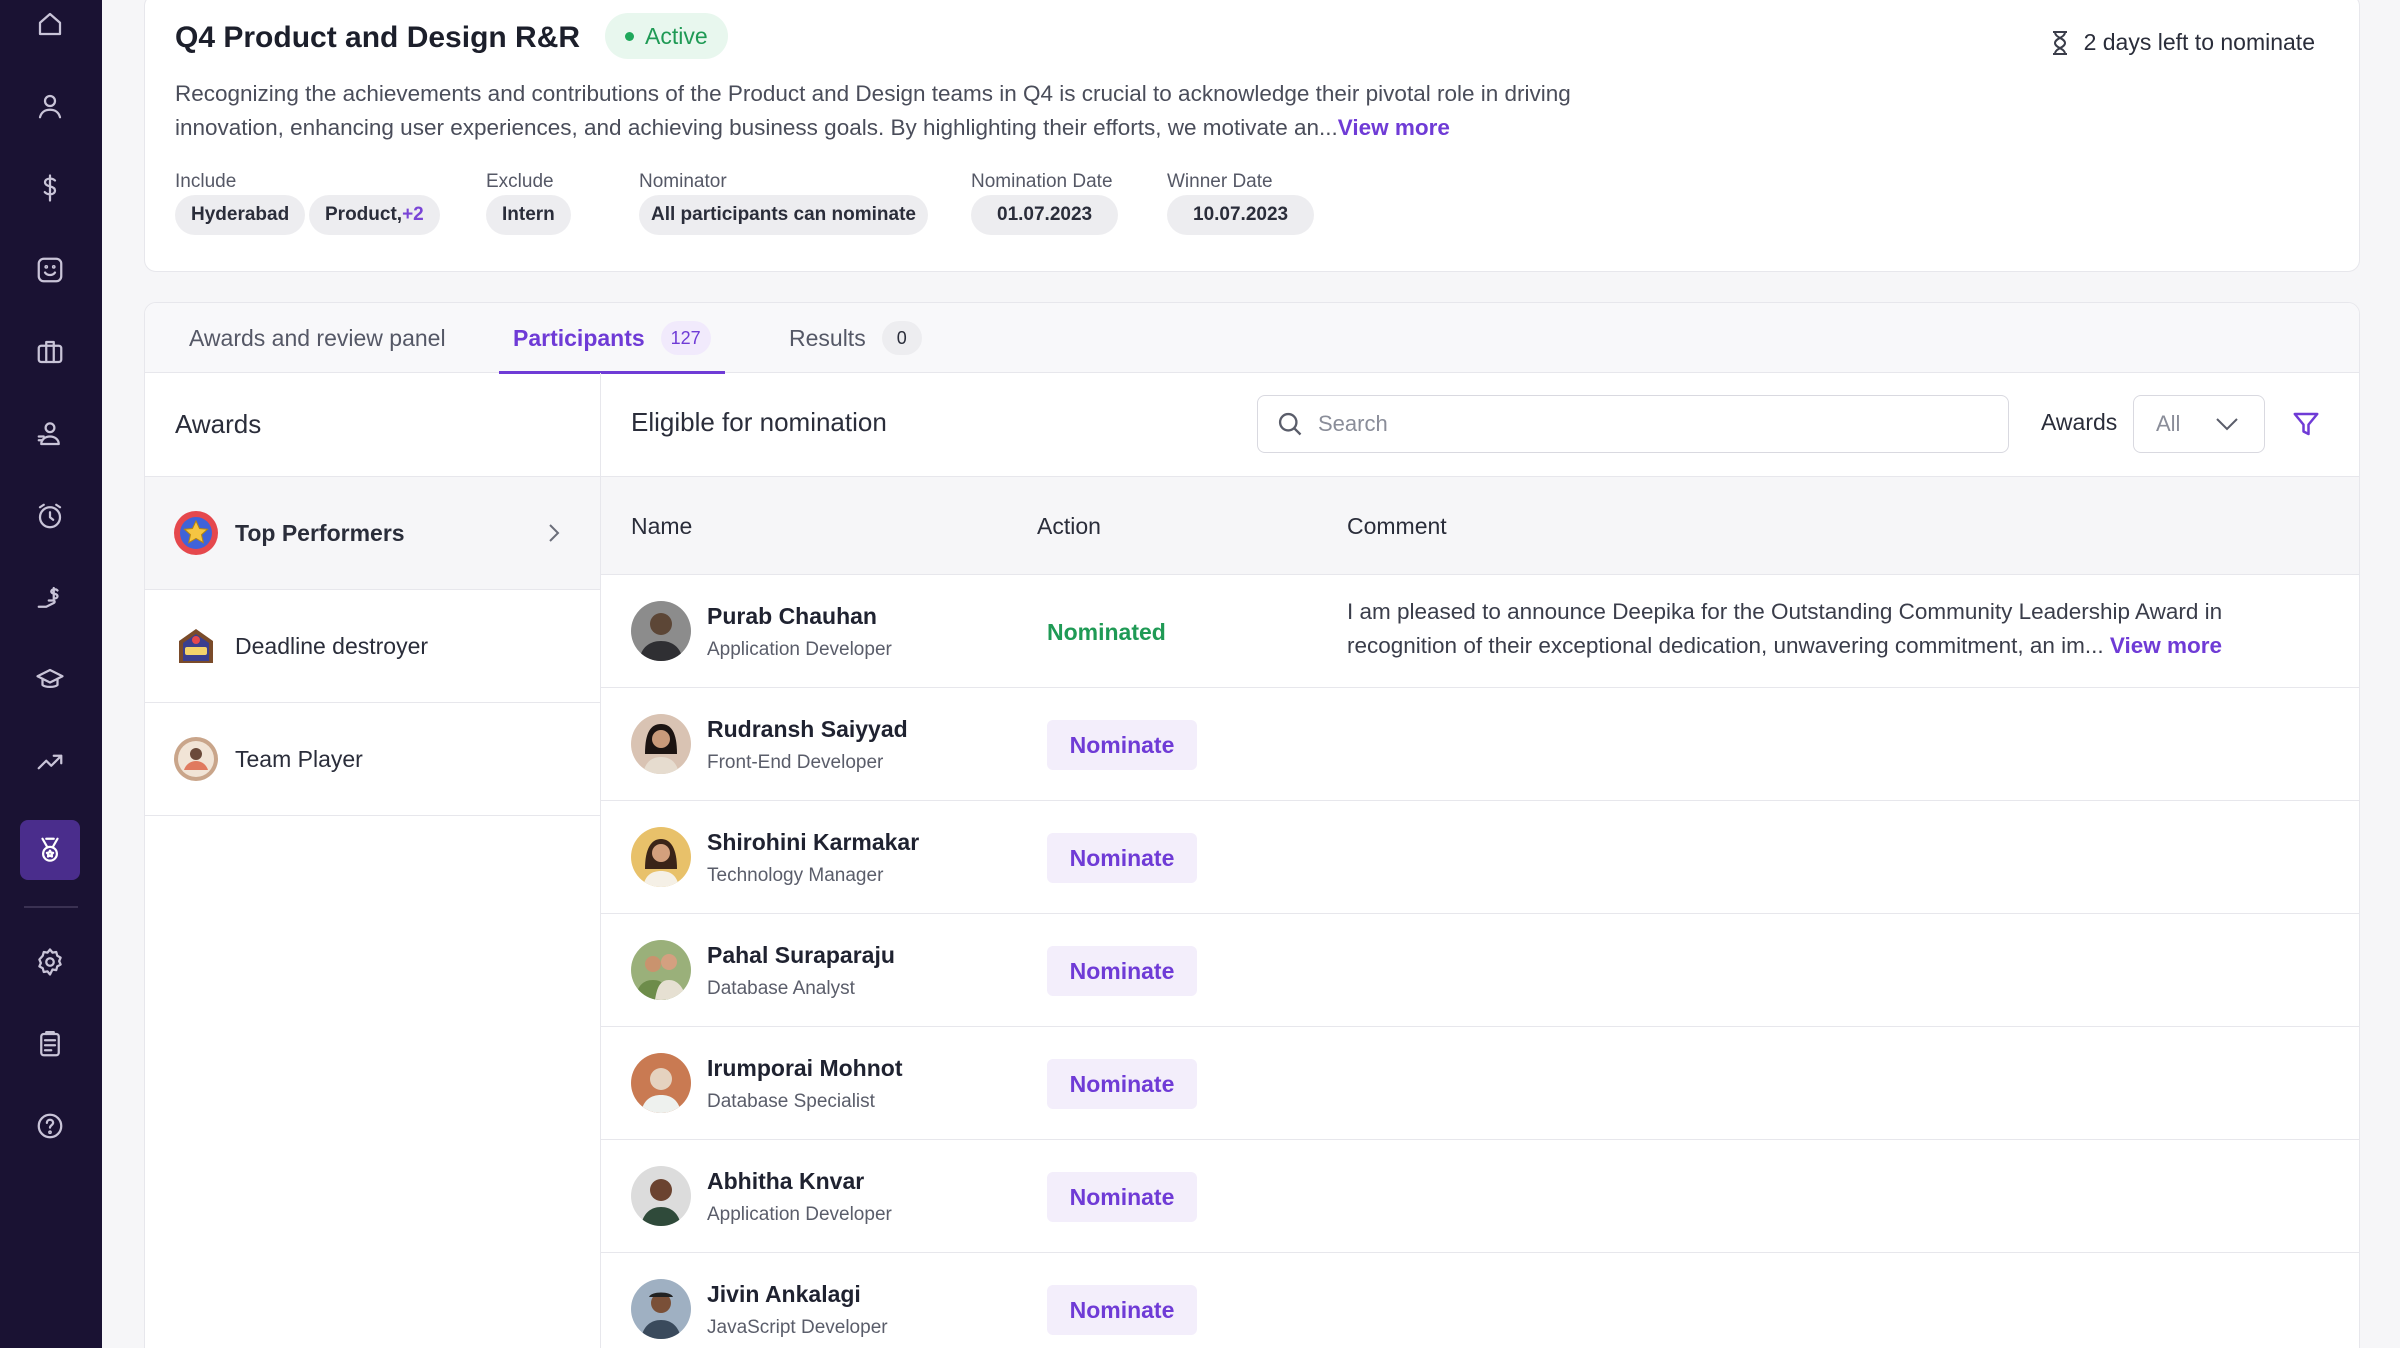 This screenshot has width=2400, height=1348. What do you see at coordinates (786, 1181) in the screenshot?
I see `participant-name: Abhitha Knvar` at bounding box center [786, 1181].